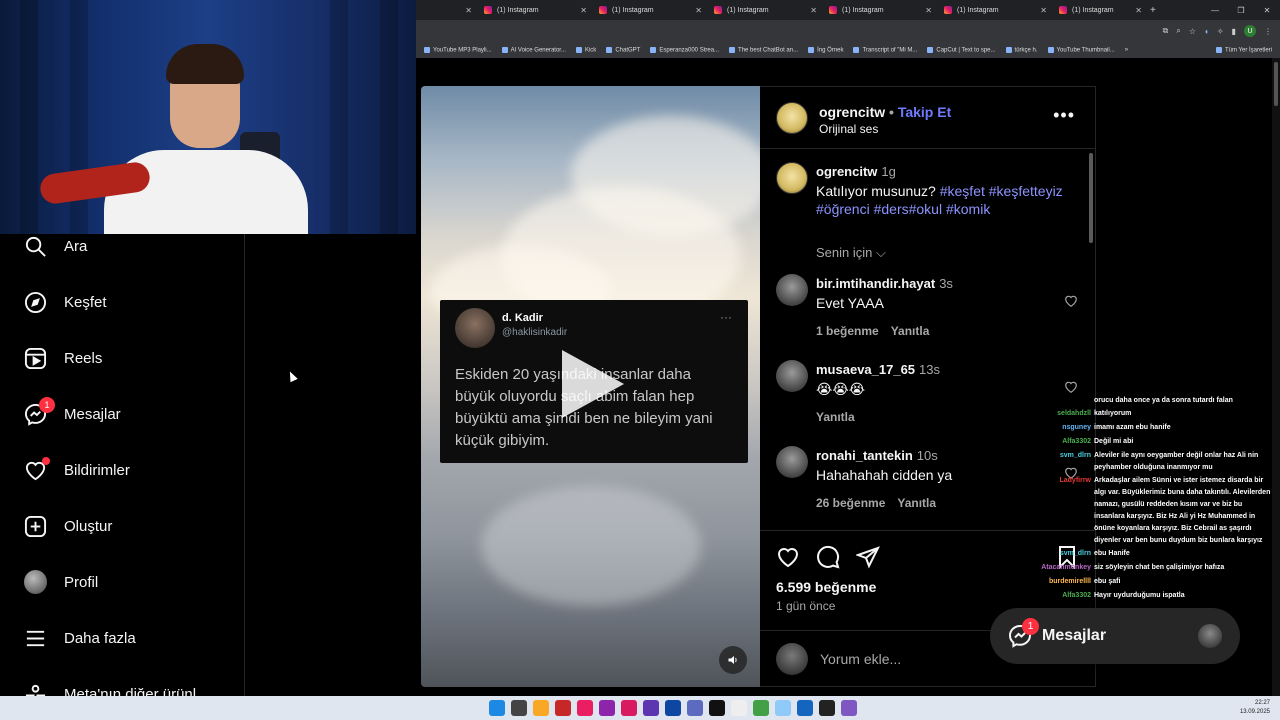  What do you see at coordinates (924, 112) in the screenshot?
I see `follow-button: Takip Et` at bounding box center [924, 112].